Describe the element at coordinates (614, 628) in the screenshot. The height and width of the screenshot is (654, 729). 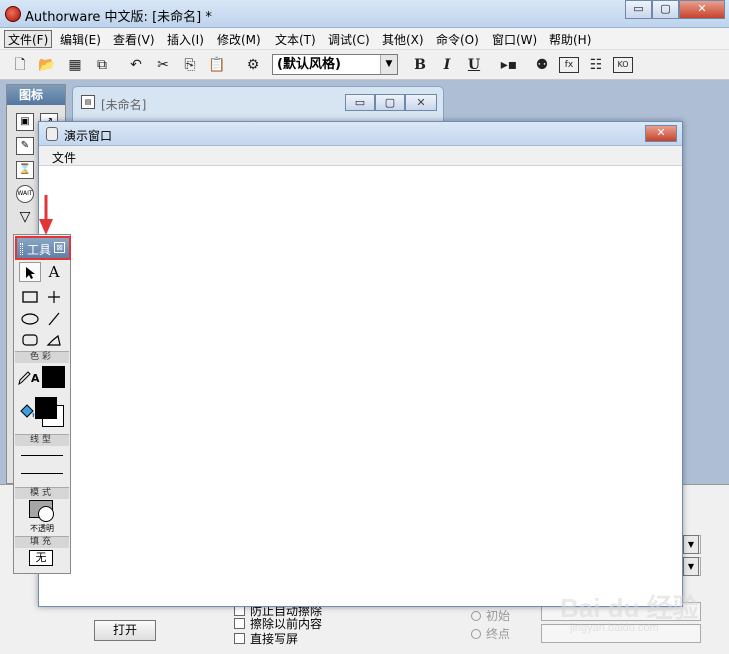
I see `watermark-url: jingyan.baidu.com` at that location.